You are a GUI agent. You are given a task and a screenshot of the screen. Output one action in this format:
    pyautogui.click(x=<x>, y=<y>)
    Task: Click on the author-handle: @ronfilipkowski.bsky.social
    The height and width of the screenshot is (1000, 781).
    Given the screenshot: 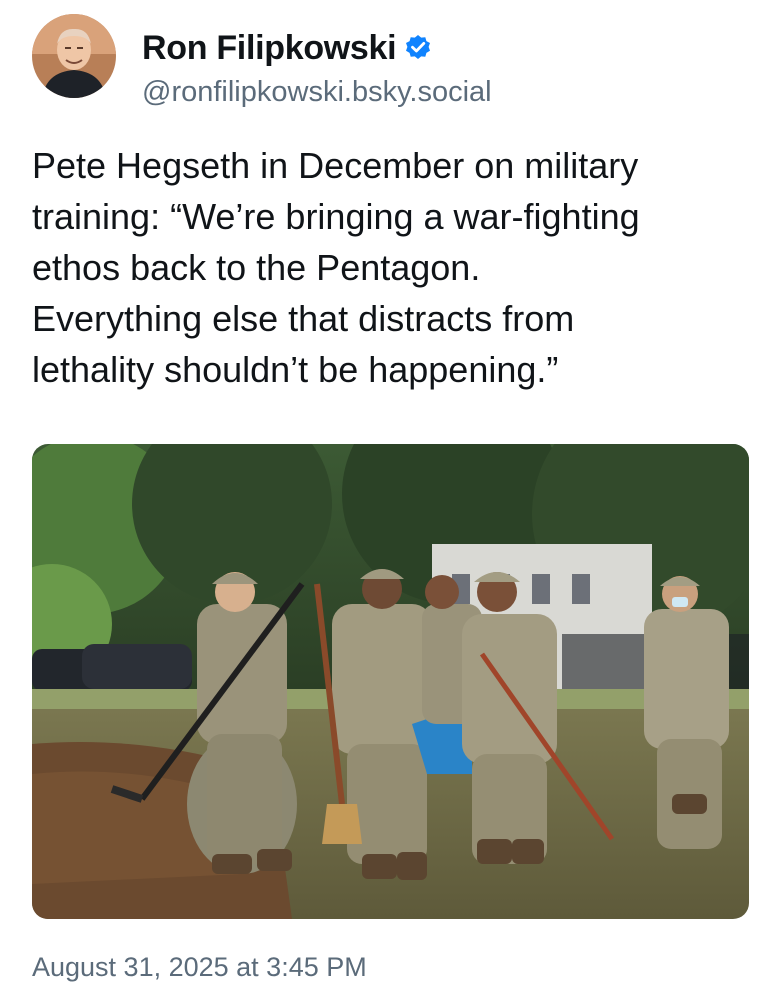 What is the action you would take?
    pyautogui.click(x=317, y=92)
    